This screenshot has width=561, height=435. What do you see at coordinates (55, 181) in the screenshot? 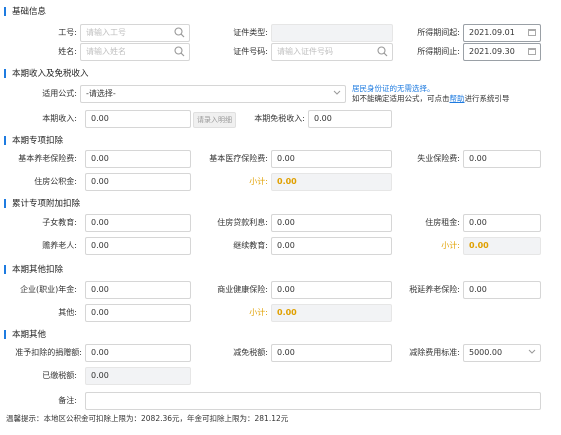
I see `housing-fund-label: 住房公积金:` at bounding box center [55, 181].